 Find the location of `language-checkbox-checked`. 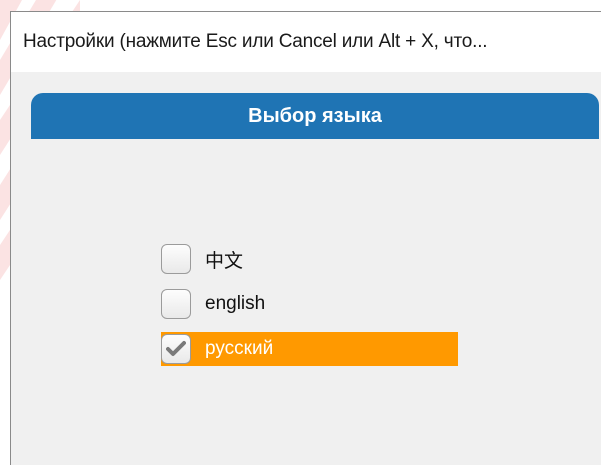

language-checkbox-checked is located at coordinates (176, 349).